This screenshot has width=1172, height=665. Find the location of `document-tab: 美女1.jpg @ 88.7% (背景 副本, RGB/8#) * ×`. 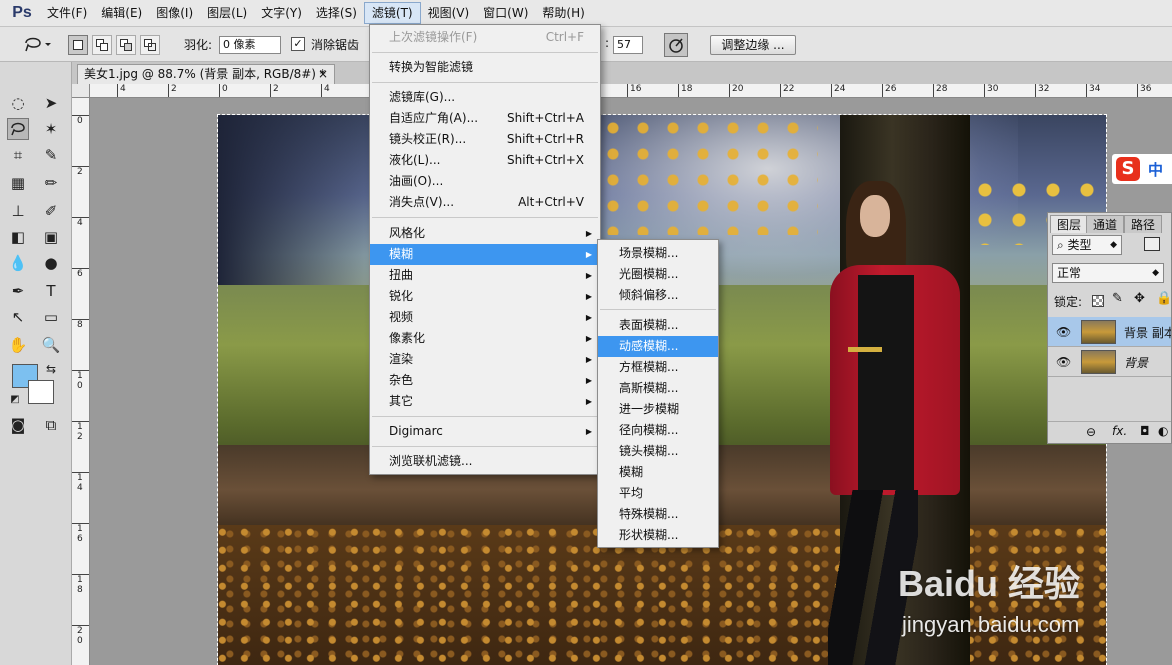

document-tab: 美女1.jpg @ 88.7% (背景 副本, RGB/8#) * × is located at coordinates (206, 74).